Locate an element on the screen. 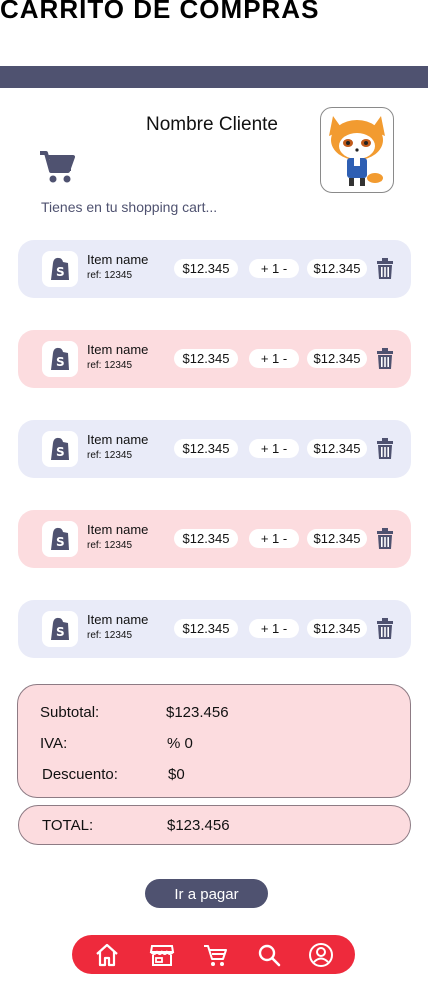  search-icon is located at coordinates (269, 955).